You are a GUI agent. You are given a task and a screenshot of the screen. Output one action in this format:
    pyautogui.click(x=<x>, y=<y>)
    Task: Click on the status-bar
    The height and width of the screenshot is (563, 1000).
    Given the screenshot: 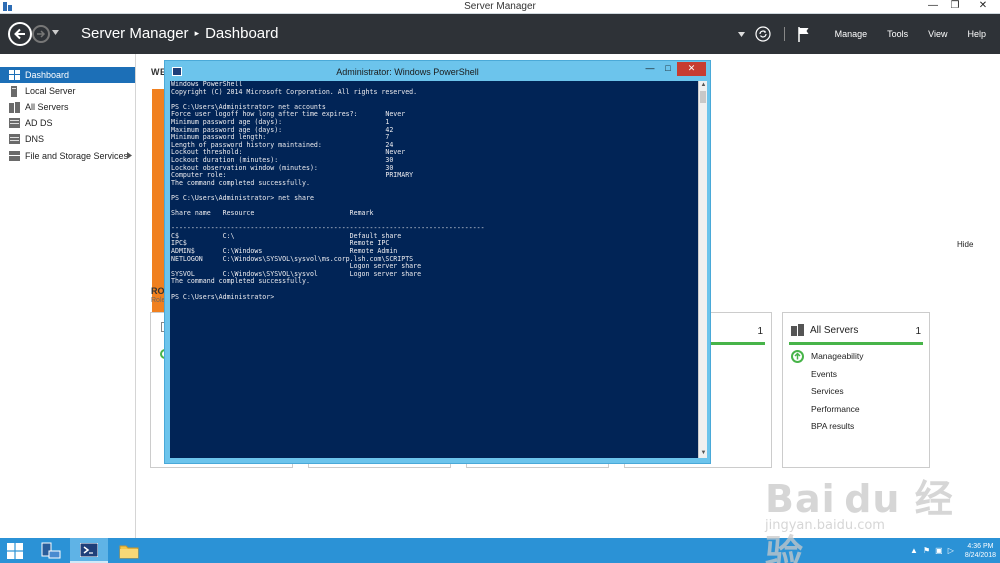 What is the action you would take?
    pyautogui.click(x=856, y=343)
    